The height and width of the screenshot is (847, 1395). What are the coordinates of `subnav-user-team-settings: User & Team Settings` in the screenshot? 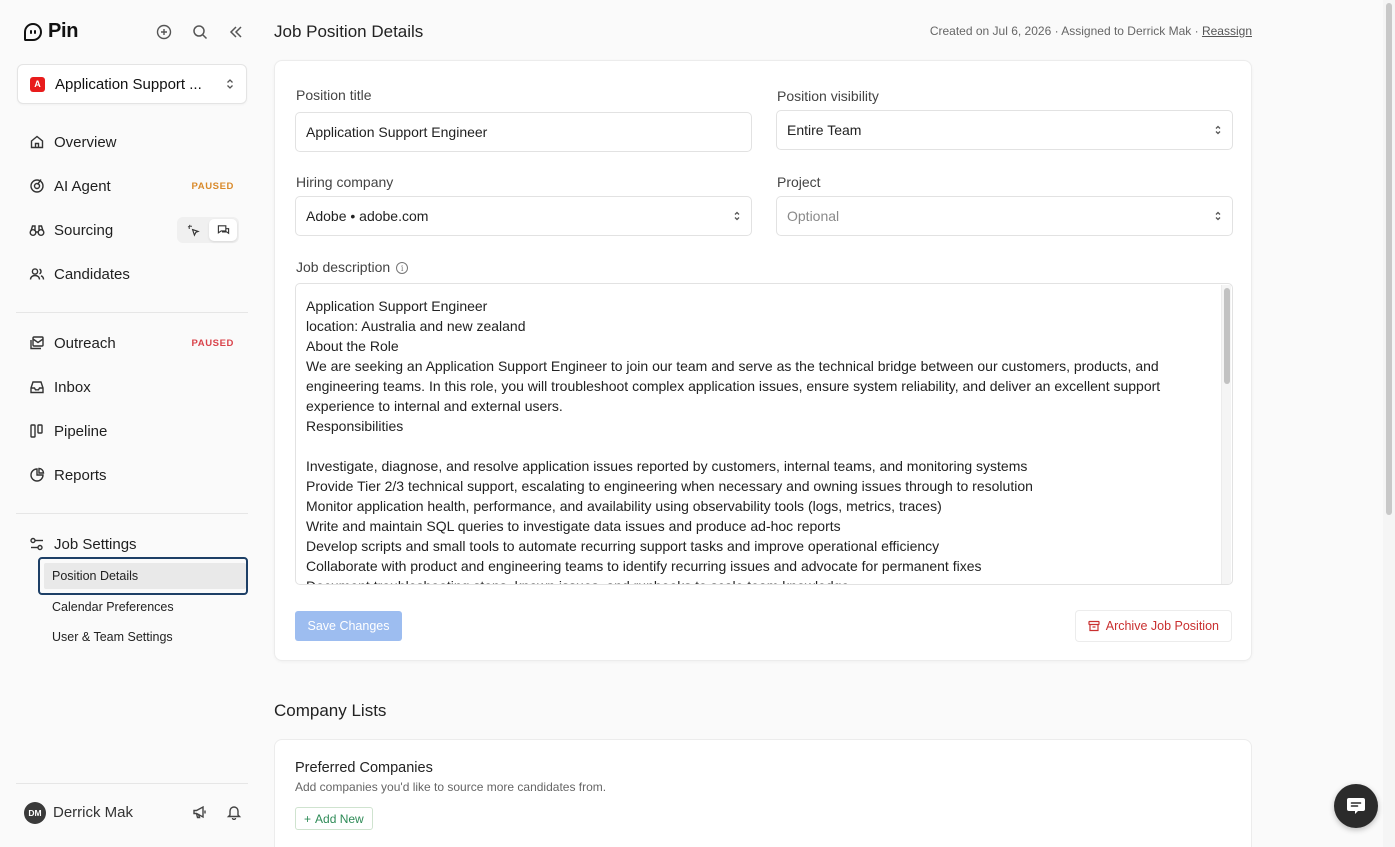 It's located at (143, 637).